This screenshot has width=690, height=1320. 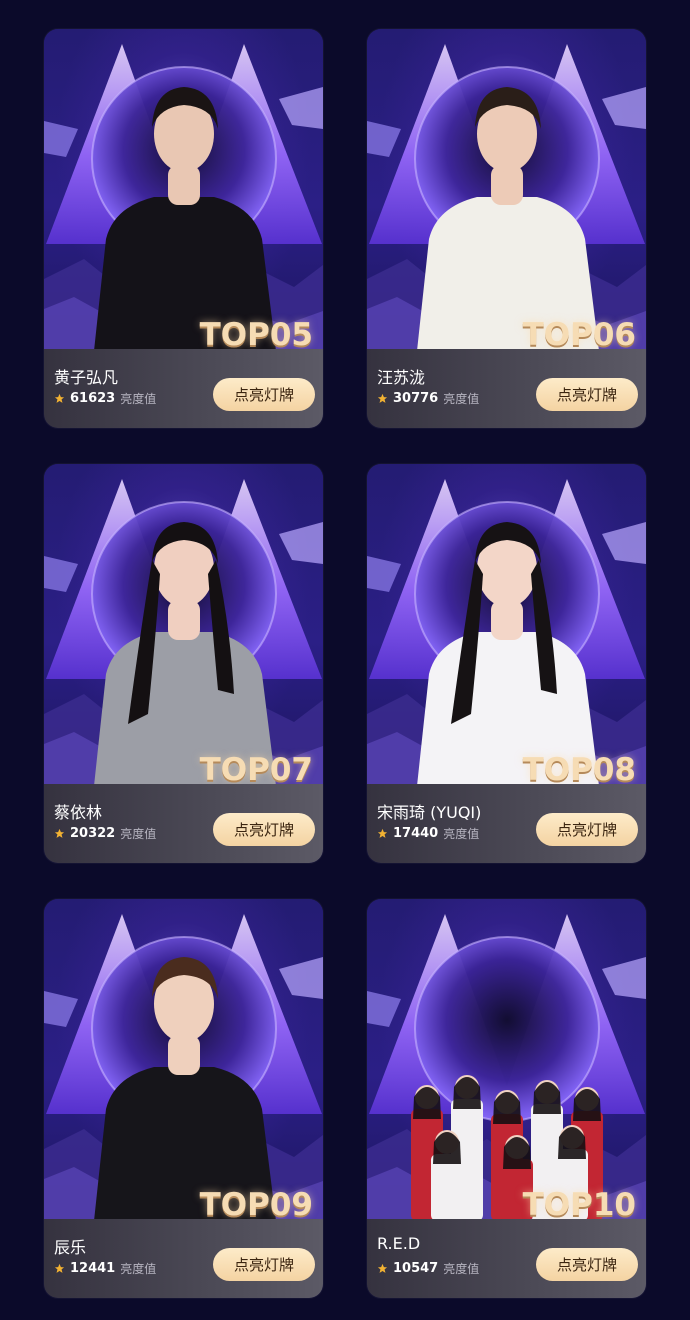 What do you see at coordinates (86, 377) in the screenshot?
I see `artist-name: 黄子弘凡` at bounding box center [86, 377].